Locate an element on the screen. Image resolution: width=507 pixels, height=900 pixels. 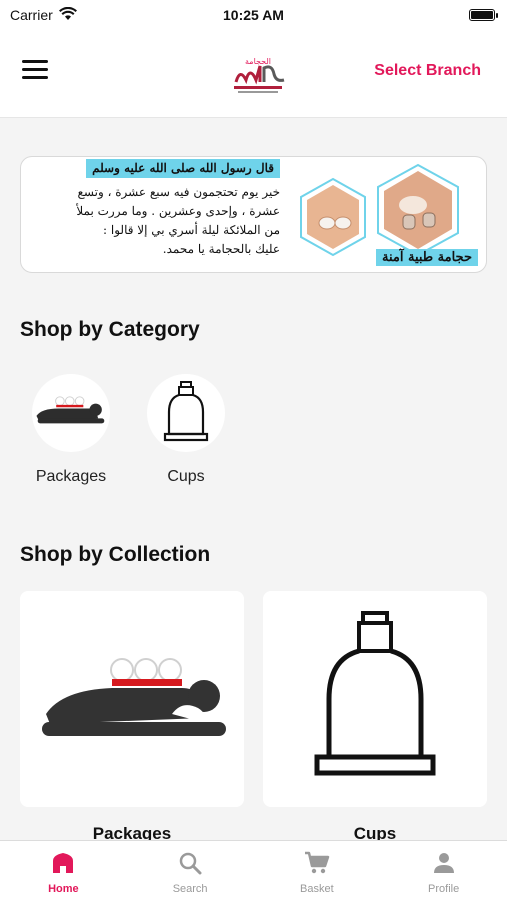
carrier-label: Carrier is located at coordinates (31, 15).